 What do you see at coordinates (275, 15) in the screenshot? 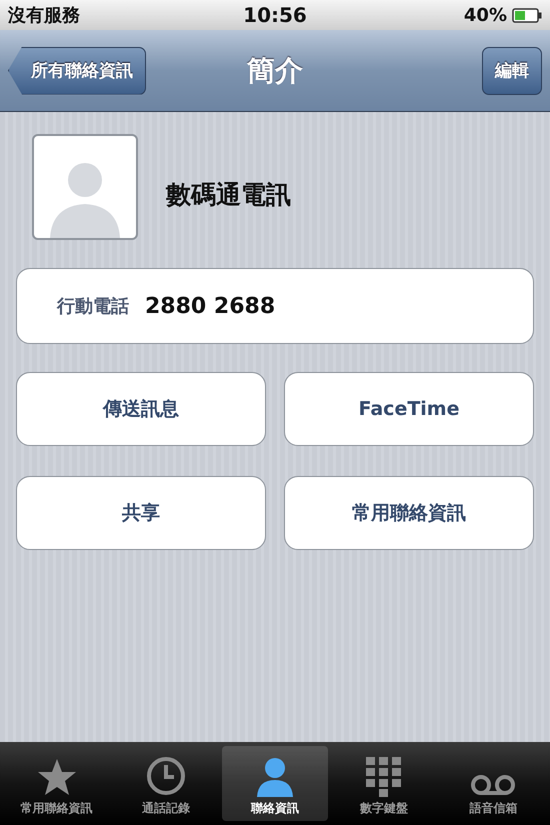
I see `clock-time: 10:56` at bounding box center [275, 15].